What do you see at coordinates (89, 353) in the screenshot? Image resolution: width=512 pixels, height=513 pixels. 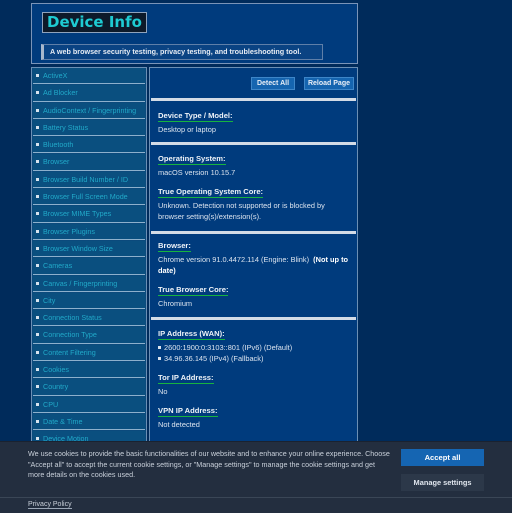 I see `sidebar-item-content-filtering: Content Filtering` at bounding box center [89, 353].